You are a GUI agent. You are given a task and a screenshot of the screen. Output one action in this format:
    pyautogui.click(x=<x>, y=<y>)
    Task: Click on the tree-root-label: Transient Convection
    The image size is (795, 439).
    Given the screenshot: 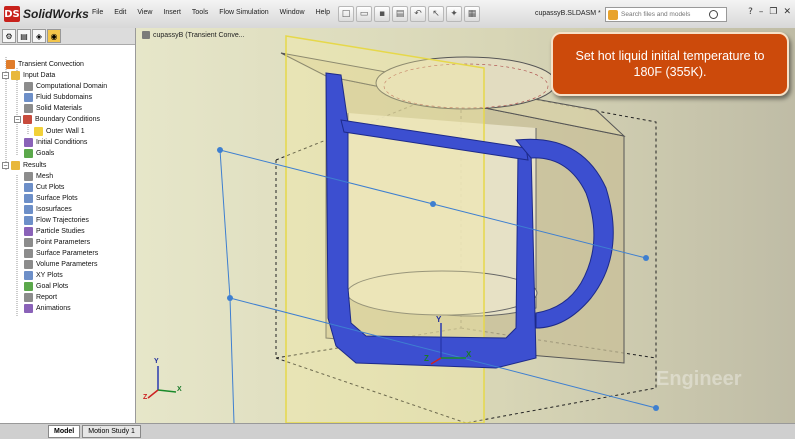 What is the action you would take?
    pyautogui.click(x=51, y=64)
    